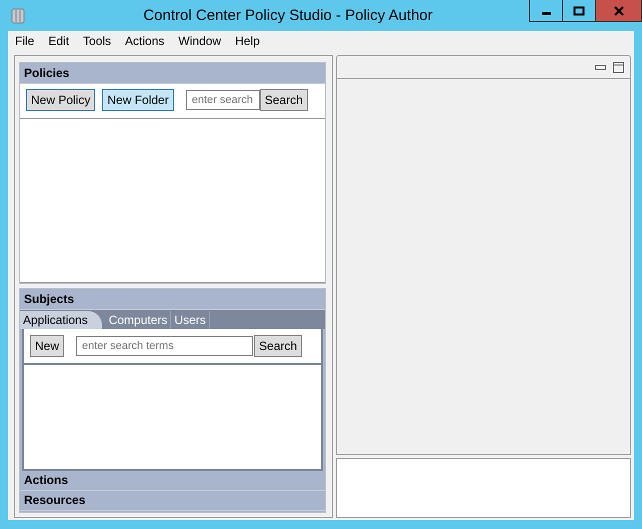 The image size is (642, 529). What do you see at coordinates (288, 15) in the screenshot?
I see `window-title: Control Center Policy Studio - Policy Author` at bounding box center [288, 15].